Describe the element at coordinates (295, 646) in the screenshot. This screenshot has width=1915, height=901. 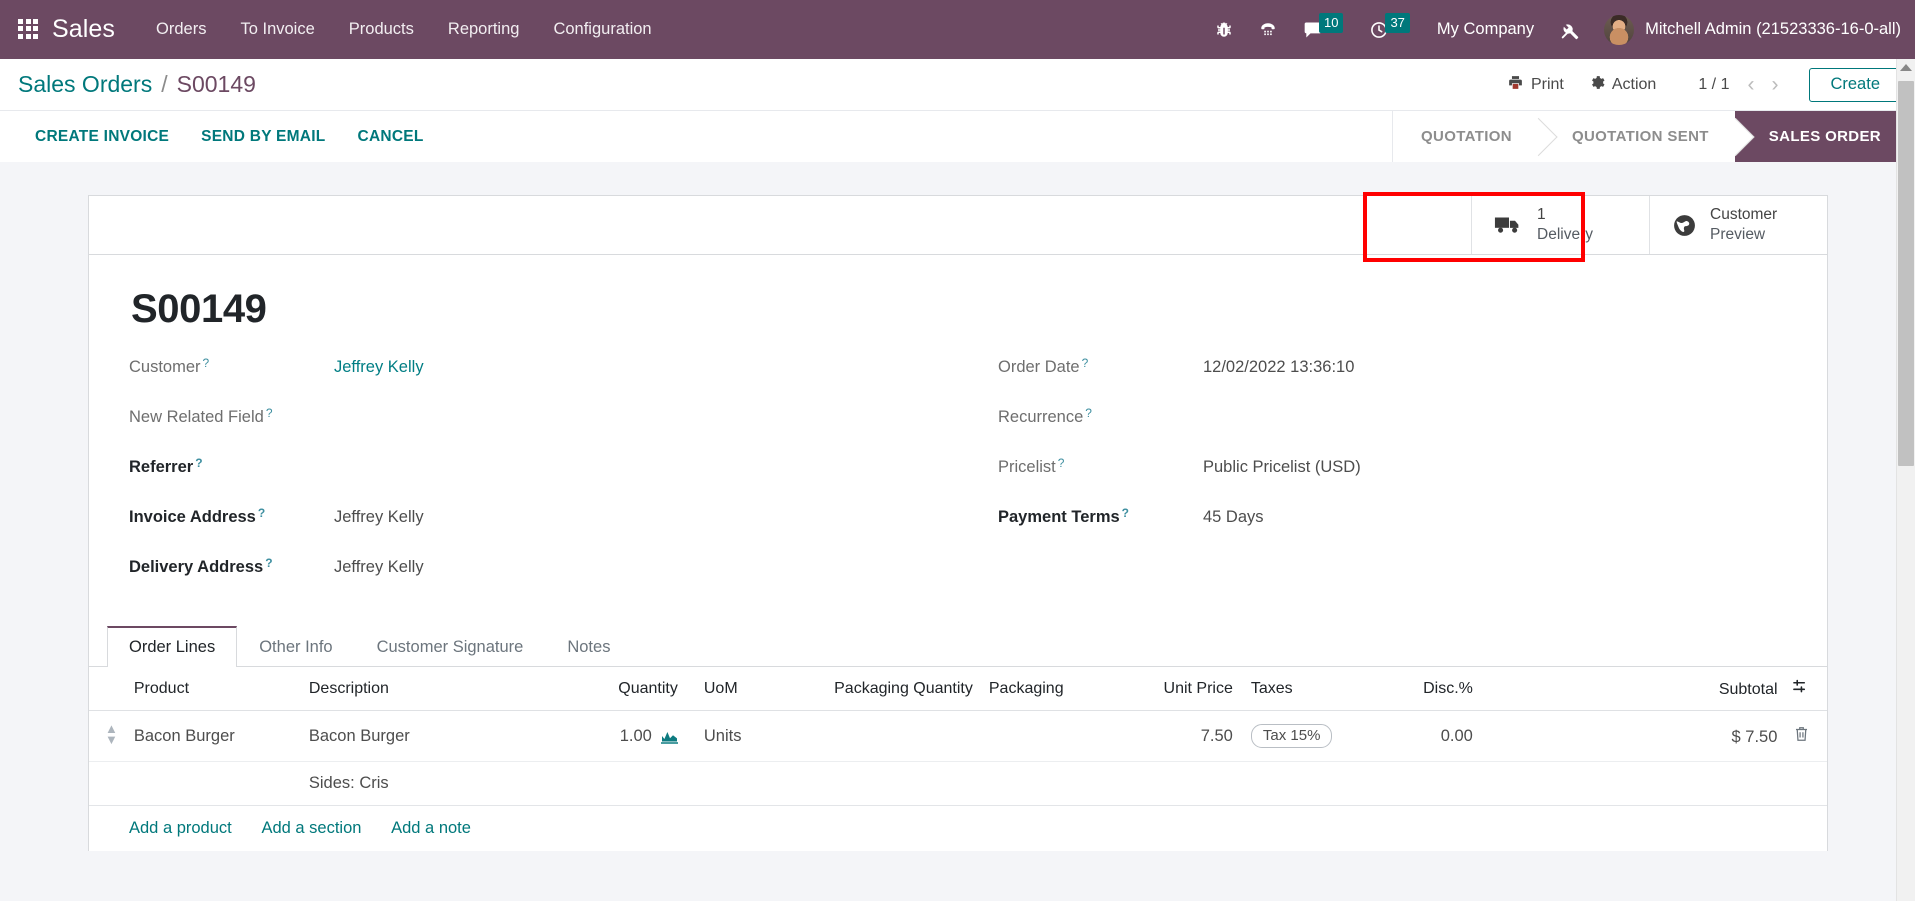
I see `tab-other-info: Other Info` at that location.